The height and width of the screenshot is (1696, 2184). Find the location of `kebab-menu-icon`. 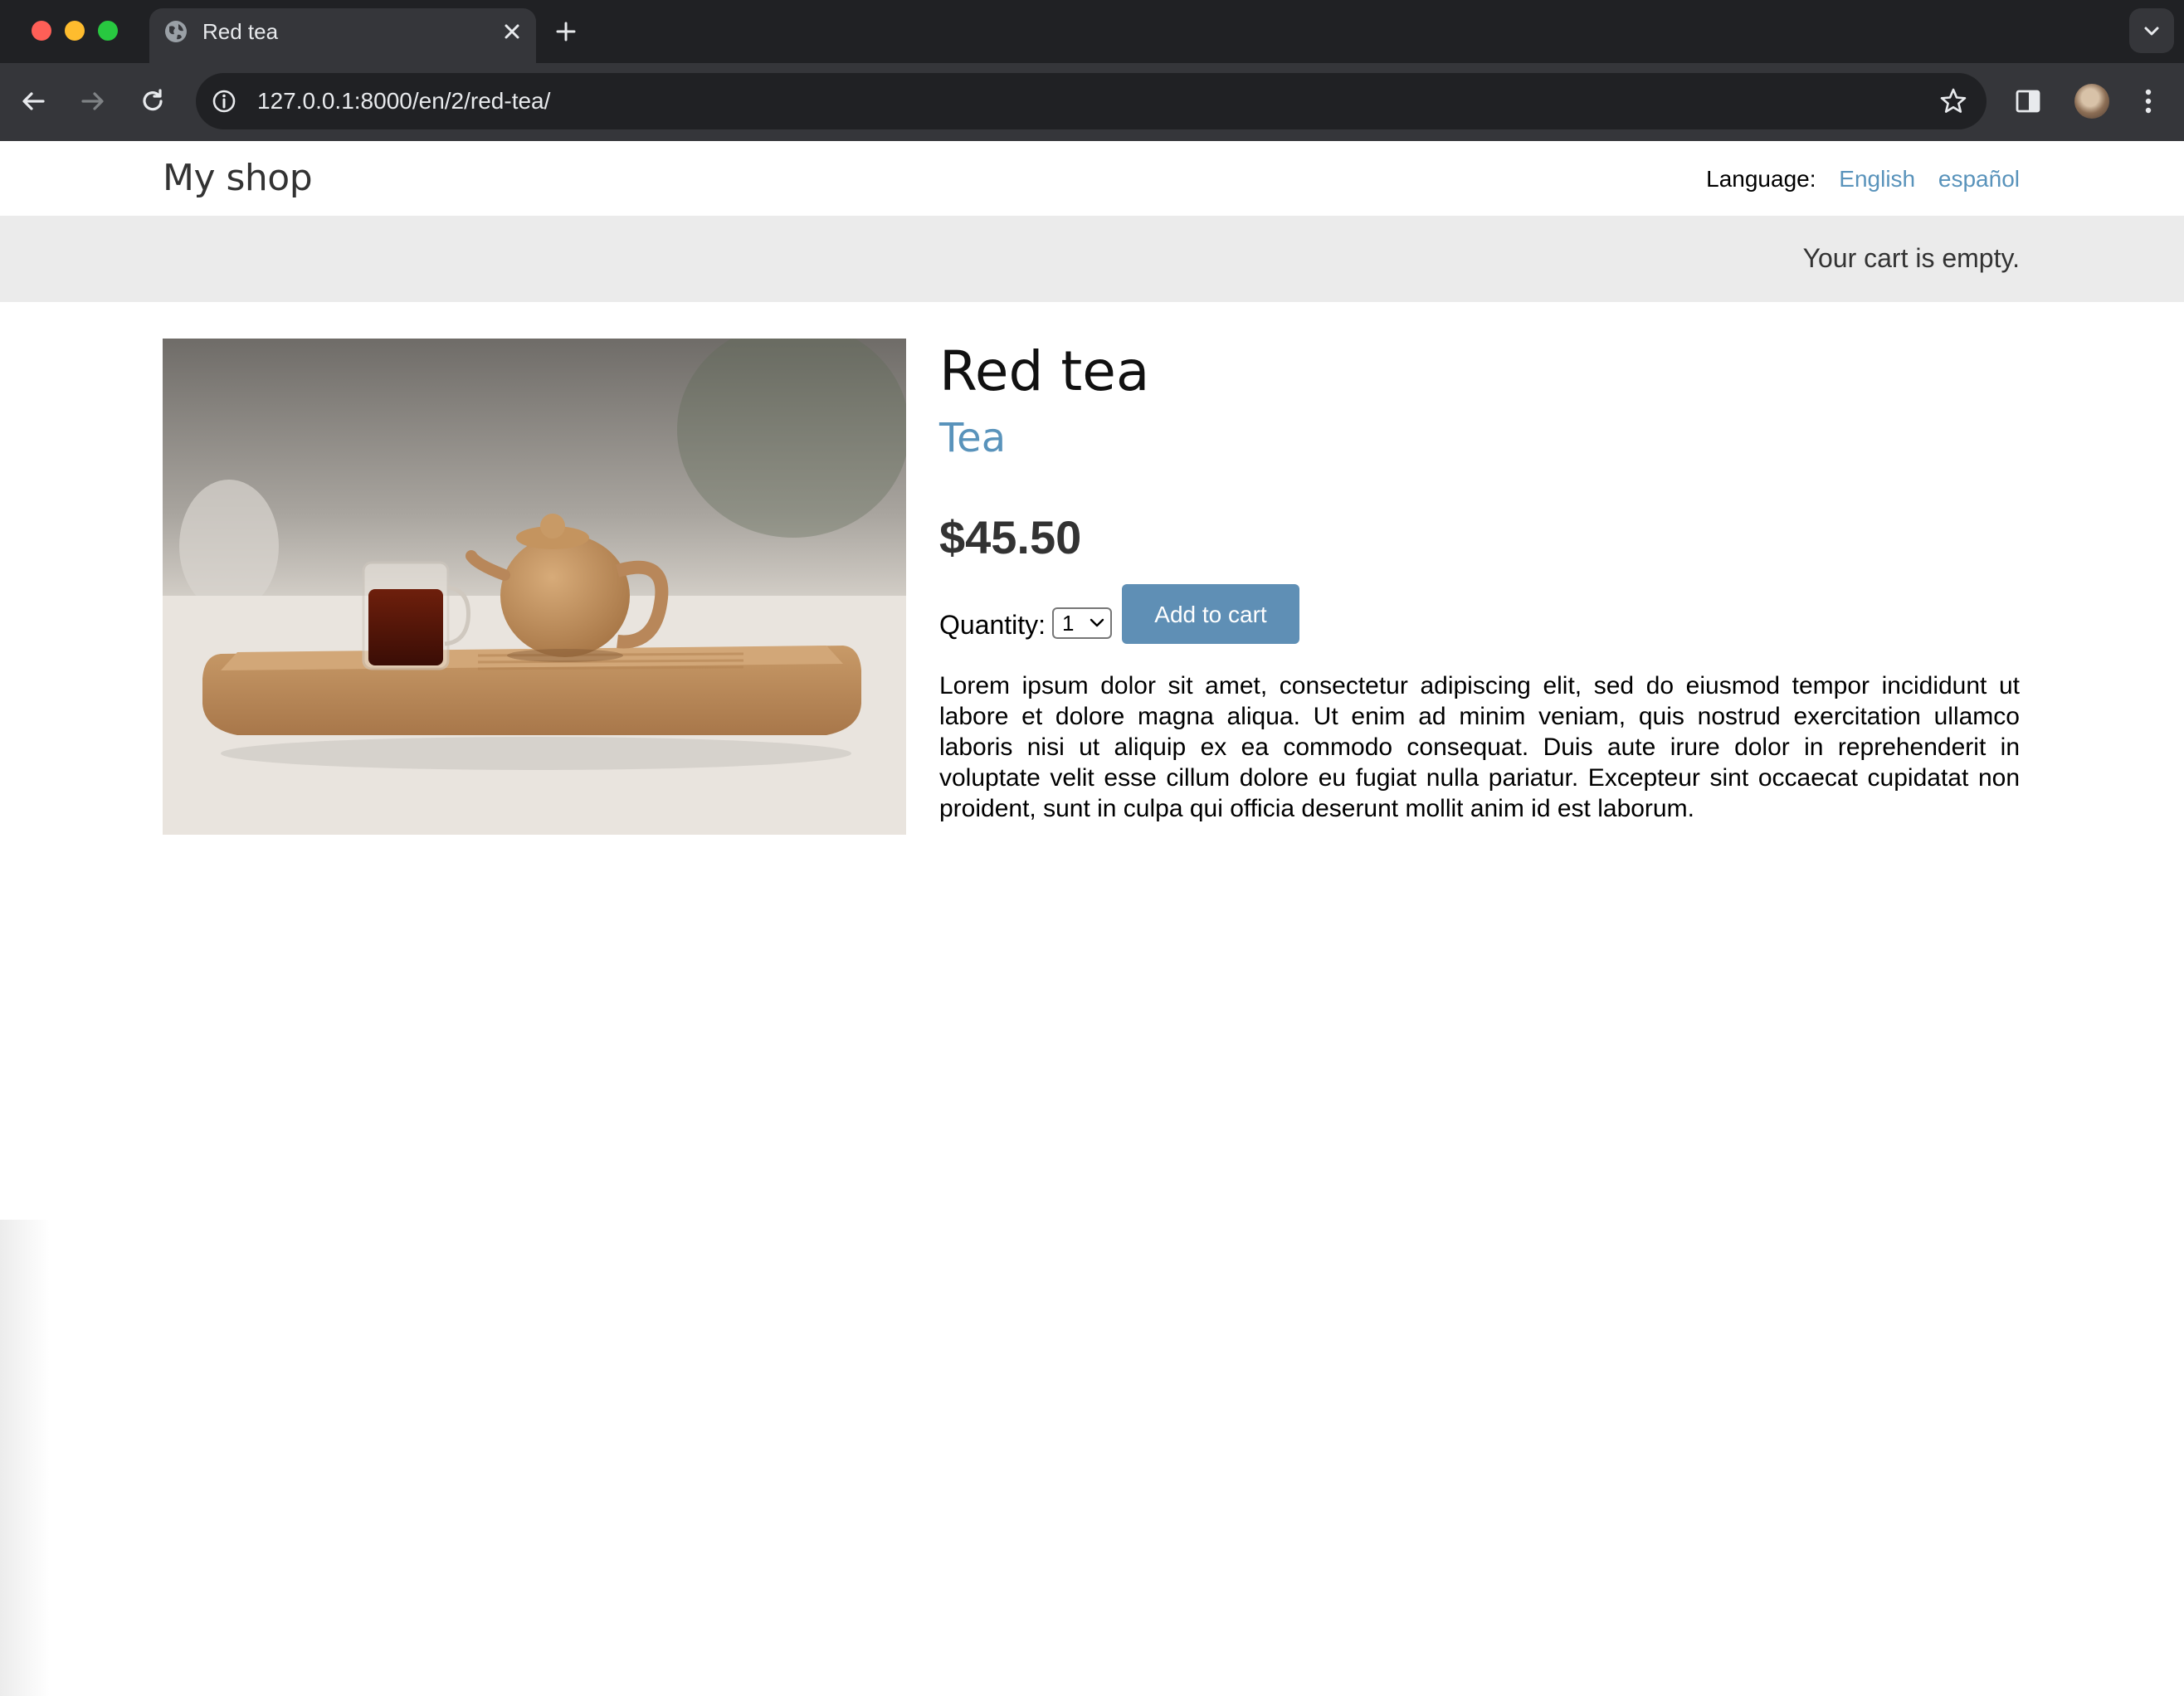

kebab-menu-icon is located at coordinates (2148, 101).